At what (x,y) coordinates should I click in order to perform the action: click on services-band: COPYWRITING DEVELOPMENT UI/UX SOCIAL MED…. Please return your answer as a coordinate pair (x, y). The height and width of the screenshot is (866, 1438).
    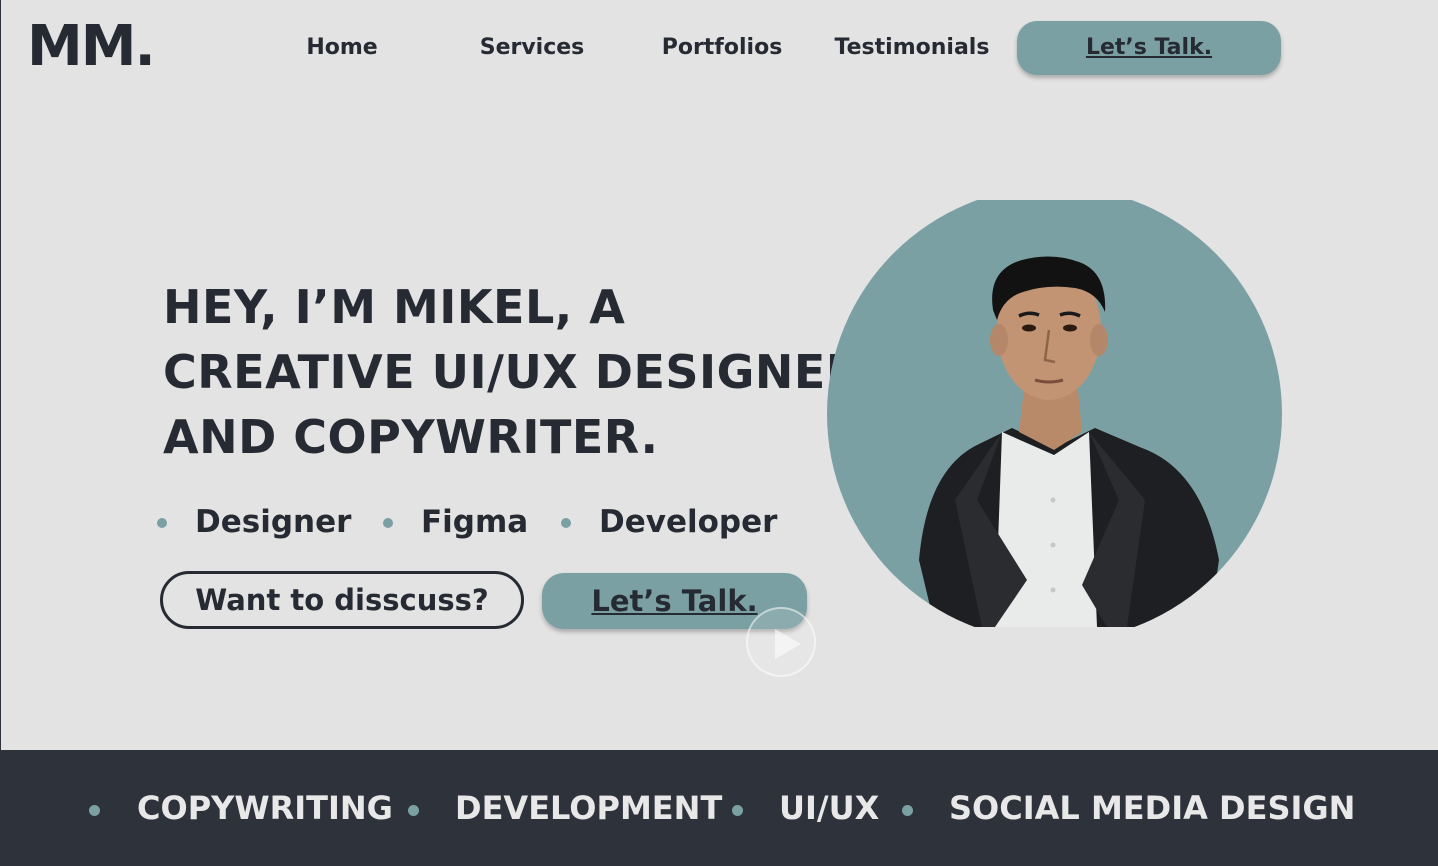
    Looking at the image, I should click on (719, 808).